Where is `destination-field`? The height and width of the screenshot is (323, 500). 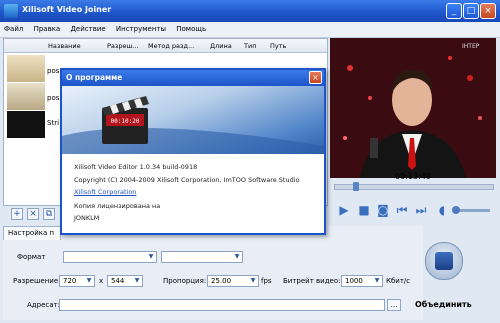
destination-field is located at coordinates (222, 305).